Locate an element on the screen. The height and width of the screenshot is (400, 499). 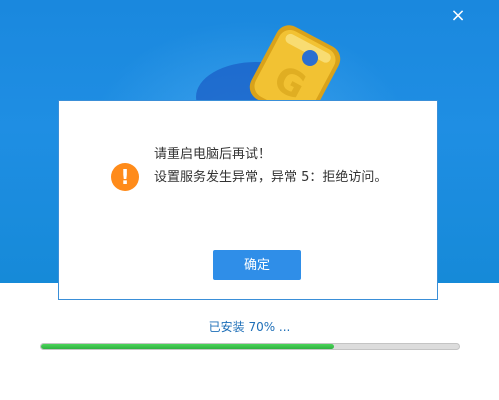
warning-icon: ! is located at coordinates (125, 177).